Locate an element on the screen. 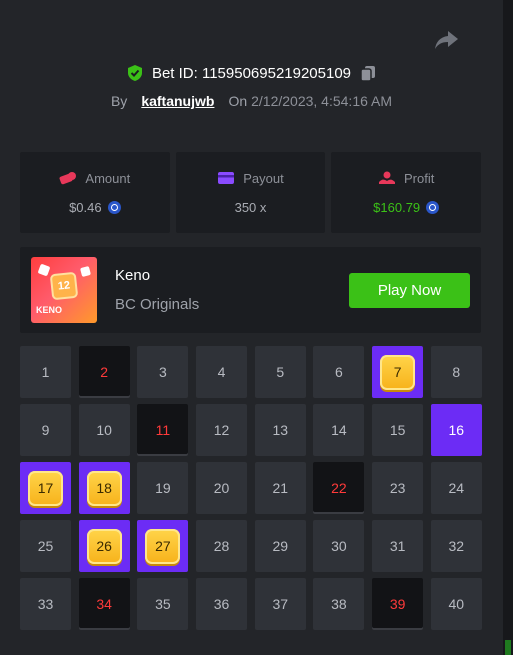  gem-icon: 18 is located at coordinates (104, 488).